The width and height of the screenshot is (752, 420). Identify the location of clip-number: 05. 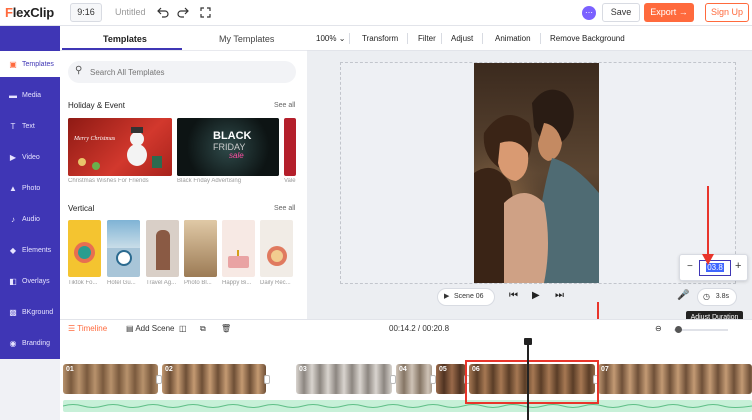
(443, 369).